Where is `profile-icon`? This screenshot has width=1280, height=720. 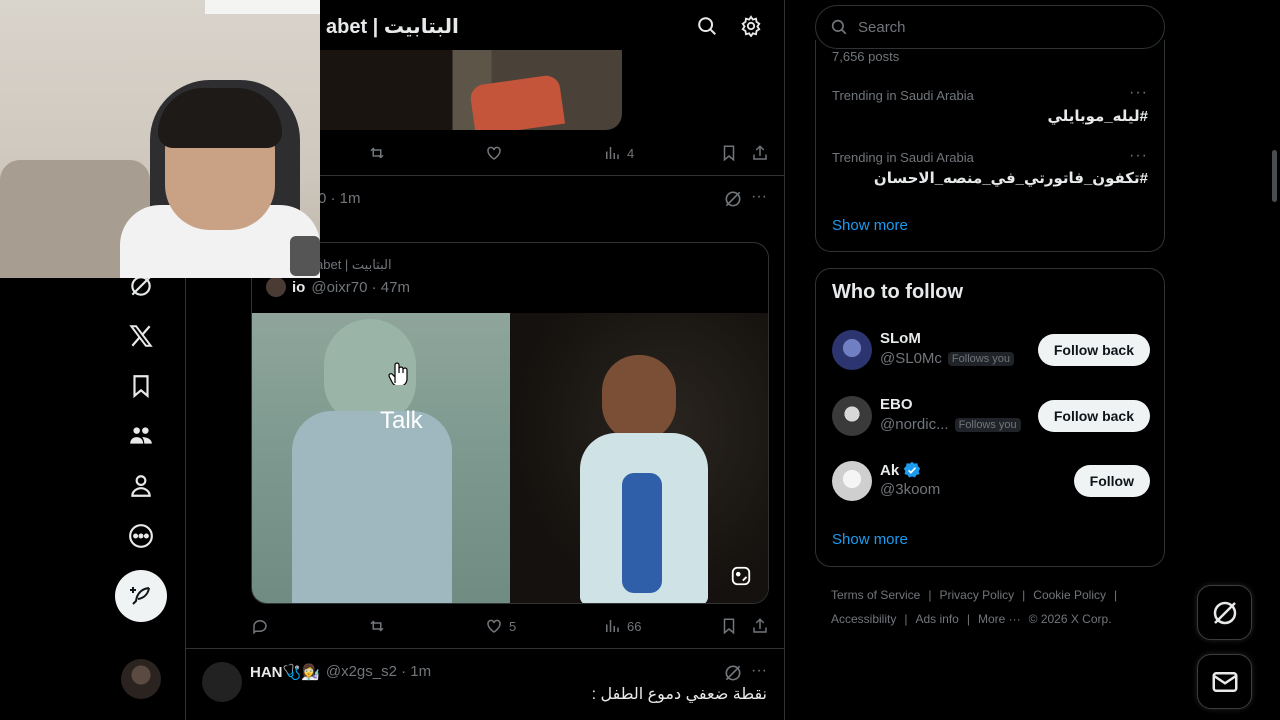
profile-icon is located at coordinates (141, 486).